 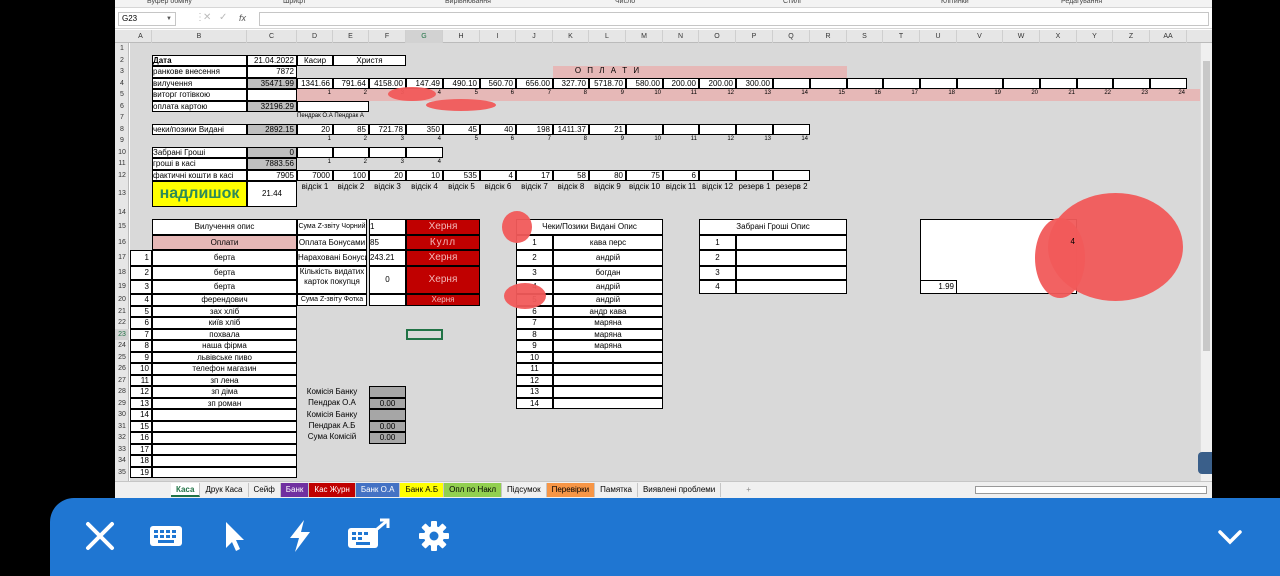 What do you see at coordinates (571, 36) in the screenshot?
I see `column-header: K` at bounding box center [571, 36].